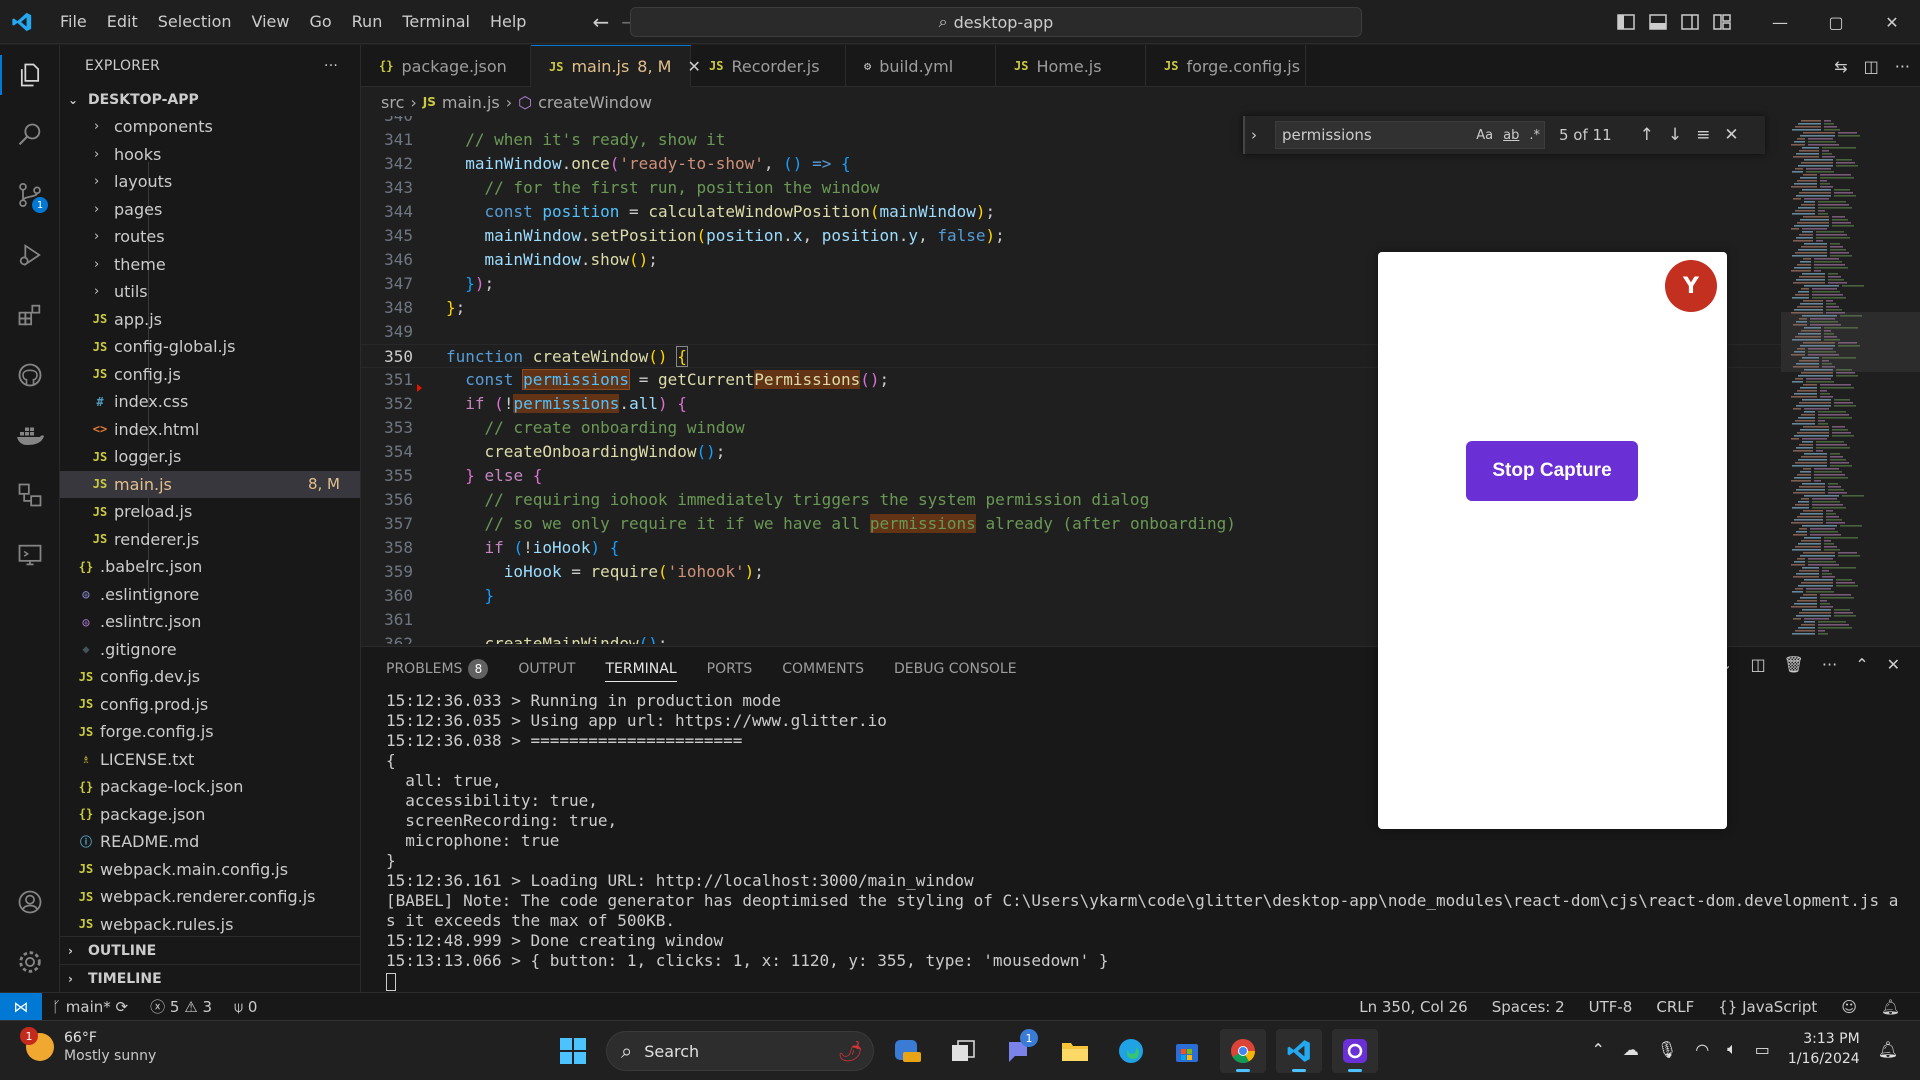  I want to click on back-arrow-icon: ←, so click(600, 22).